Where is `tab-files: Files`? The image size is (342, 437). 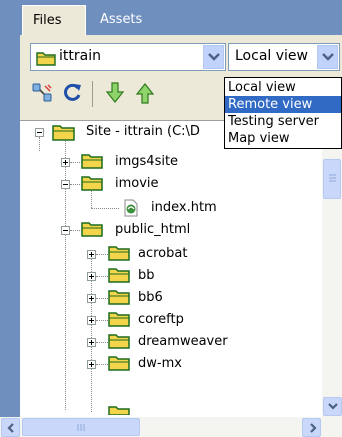 tab-files: Files is located at coordinates (54, 20).